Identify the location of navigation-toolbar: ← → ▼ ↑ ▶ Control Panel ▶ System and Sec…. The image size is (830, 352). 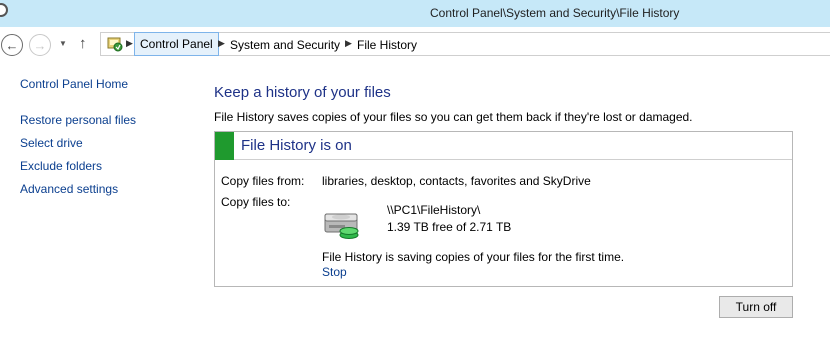
(415, 44).